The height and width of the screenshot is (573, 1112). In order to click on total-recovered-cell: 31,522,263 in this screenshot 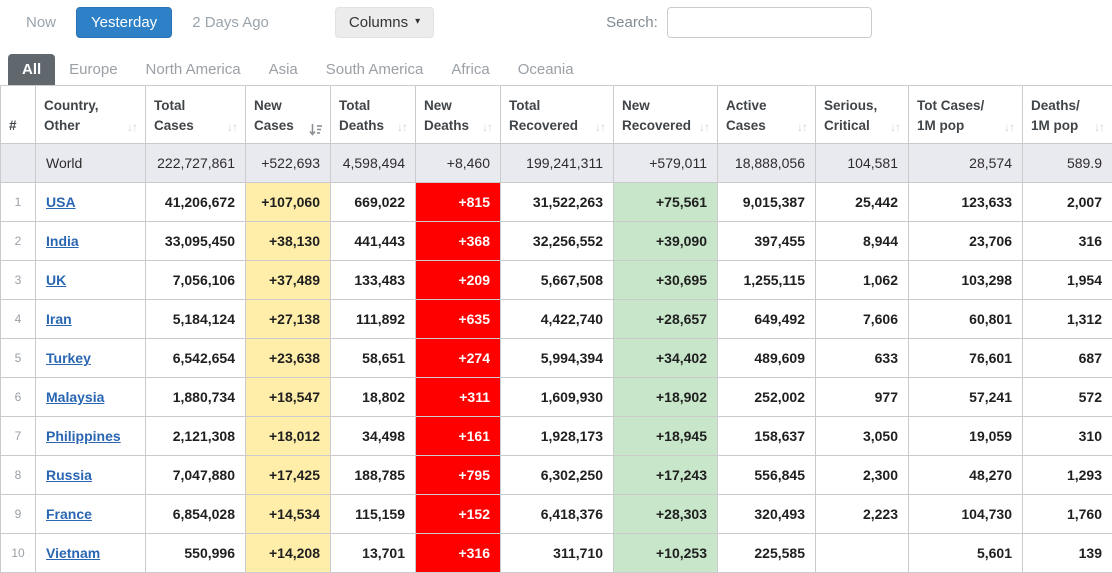, I will do `click(557, 202)`.